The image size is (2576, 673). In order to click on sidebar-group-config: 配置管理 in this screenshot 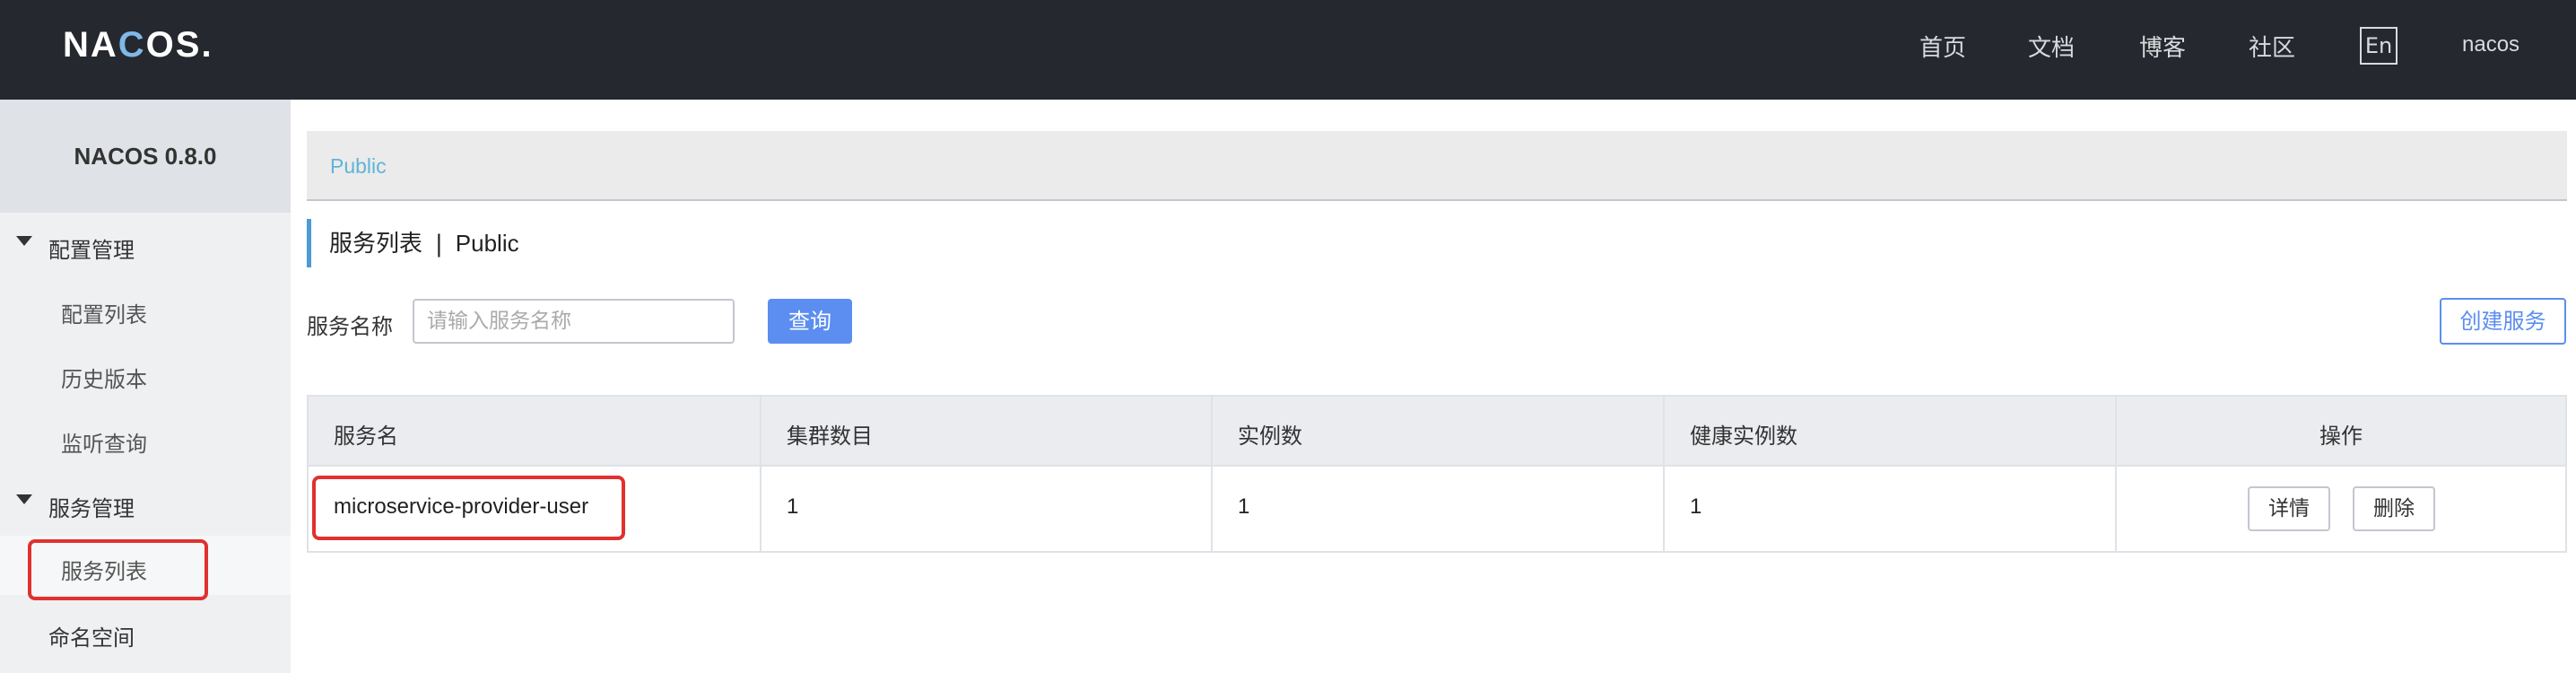, I will do `click(145, 245)`.